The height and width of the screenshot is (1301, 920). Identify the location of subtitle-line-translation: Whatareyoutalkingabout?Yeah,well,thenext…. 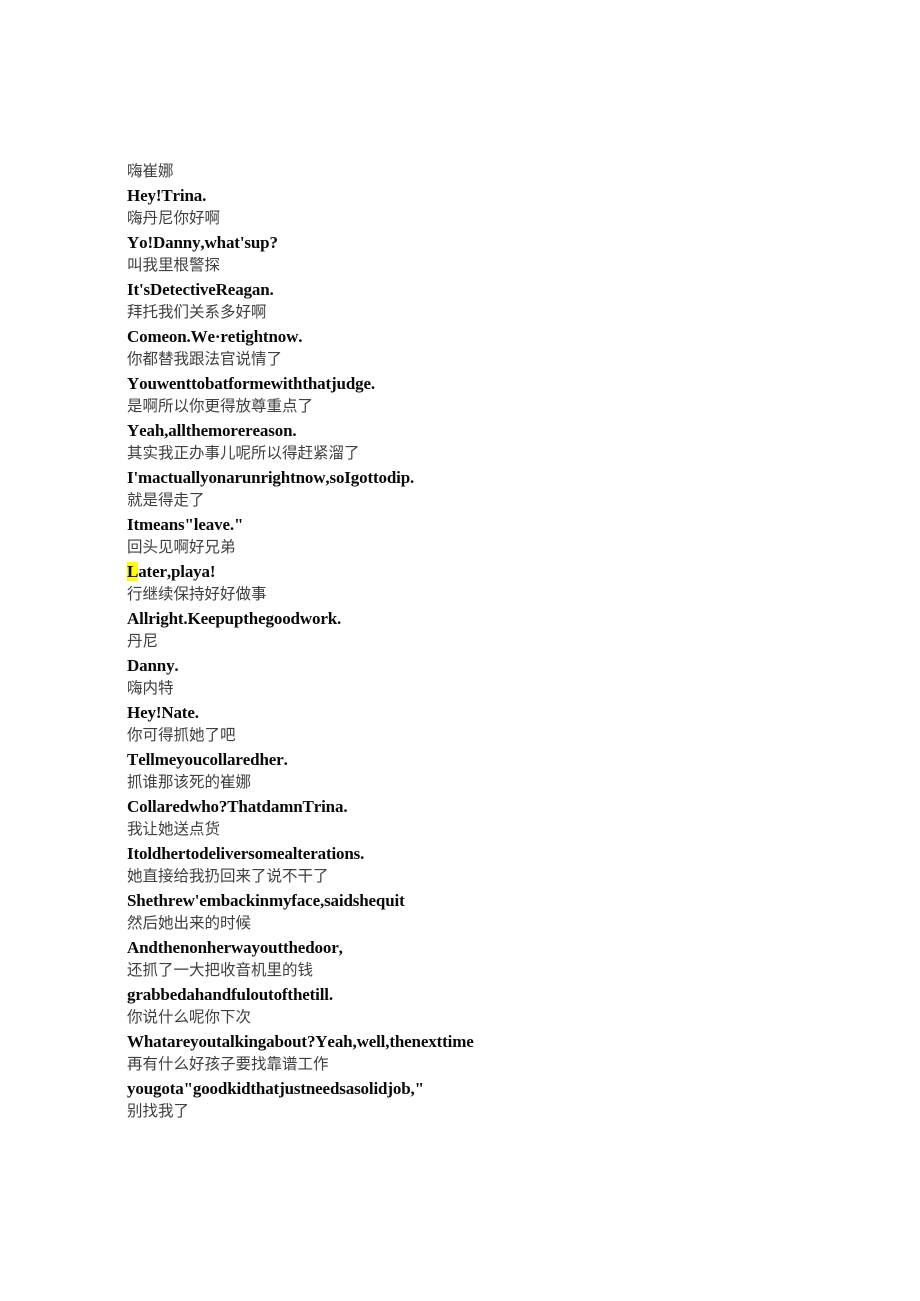
(300, 1041).